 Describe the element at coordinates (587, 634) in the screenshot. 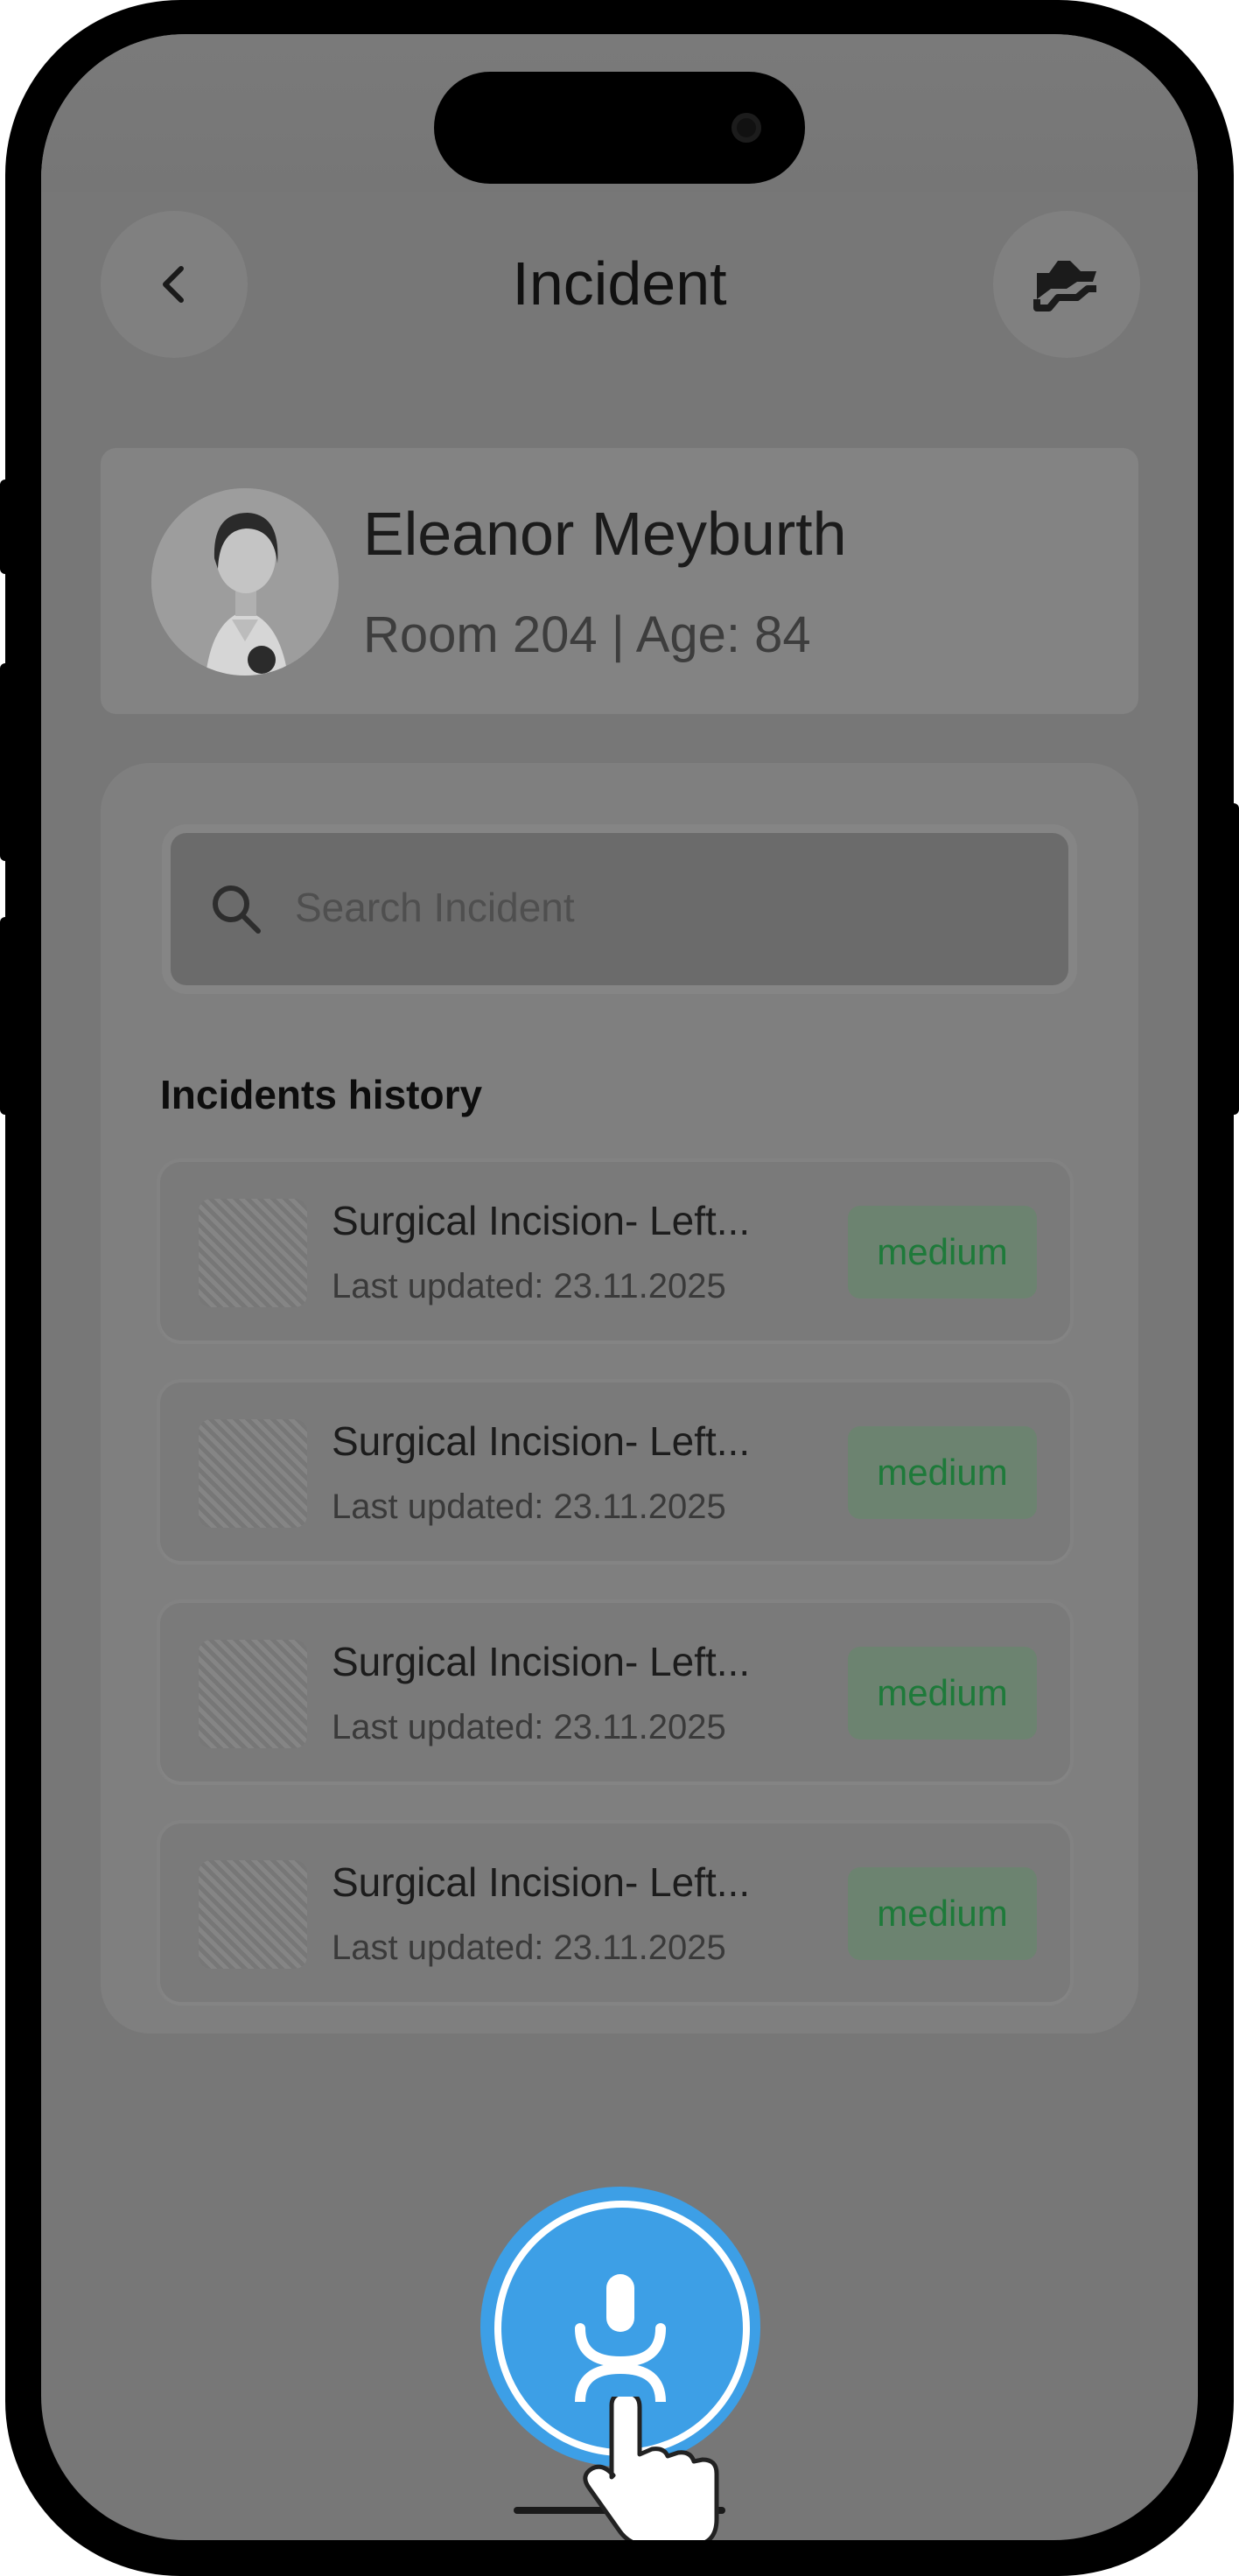

I see `patient-room-age: Room 204 | Age: 84` at that location.